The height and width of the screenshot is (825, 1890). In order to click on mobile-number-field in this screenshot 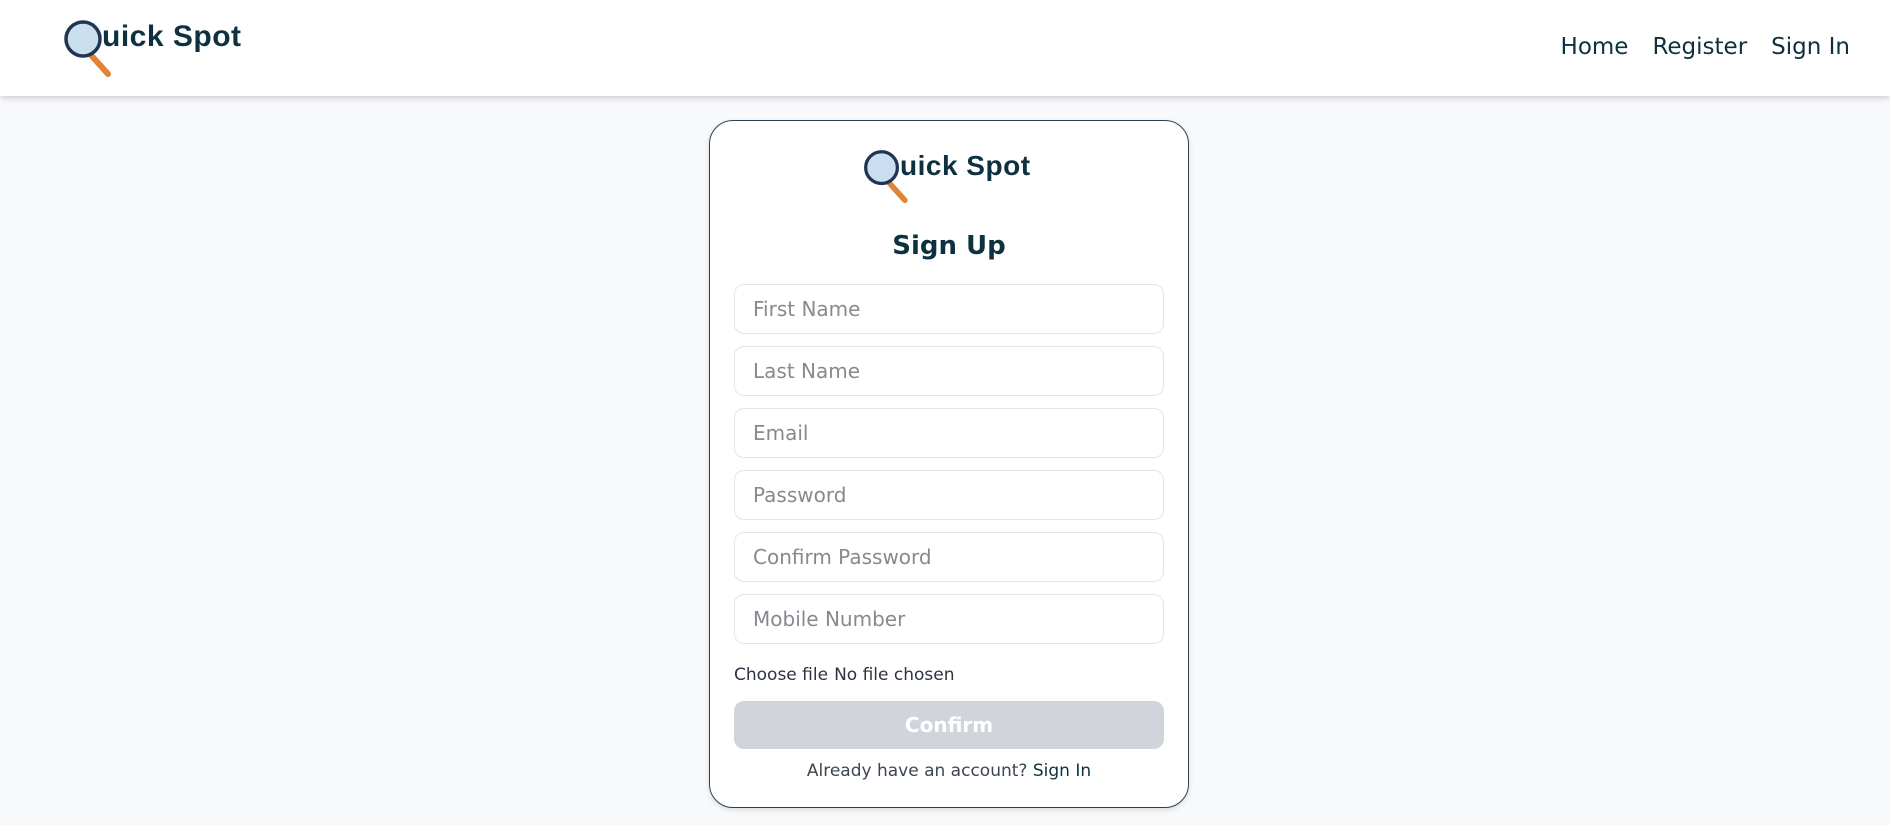, I will do `click(949, 619)`.